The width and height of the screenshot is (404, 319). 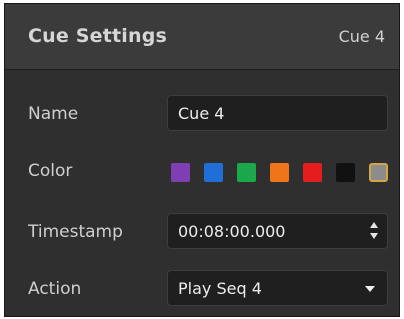 I want to click on color-swatch-blue, so click(x=213, y=172).